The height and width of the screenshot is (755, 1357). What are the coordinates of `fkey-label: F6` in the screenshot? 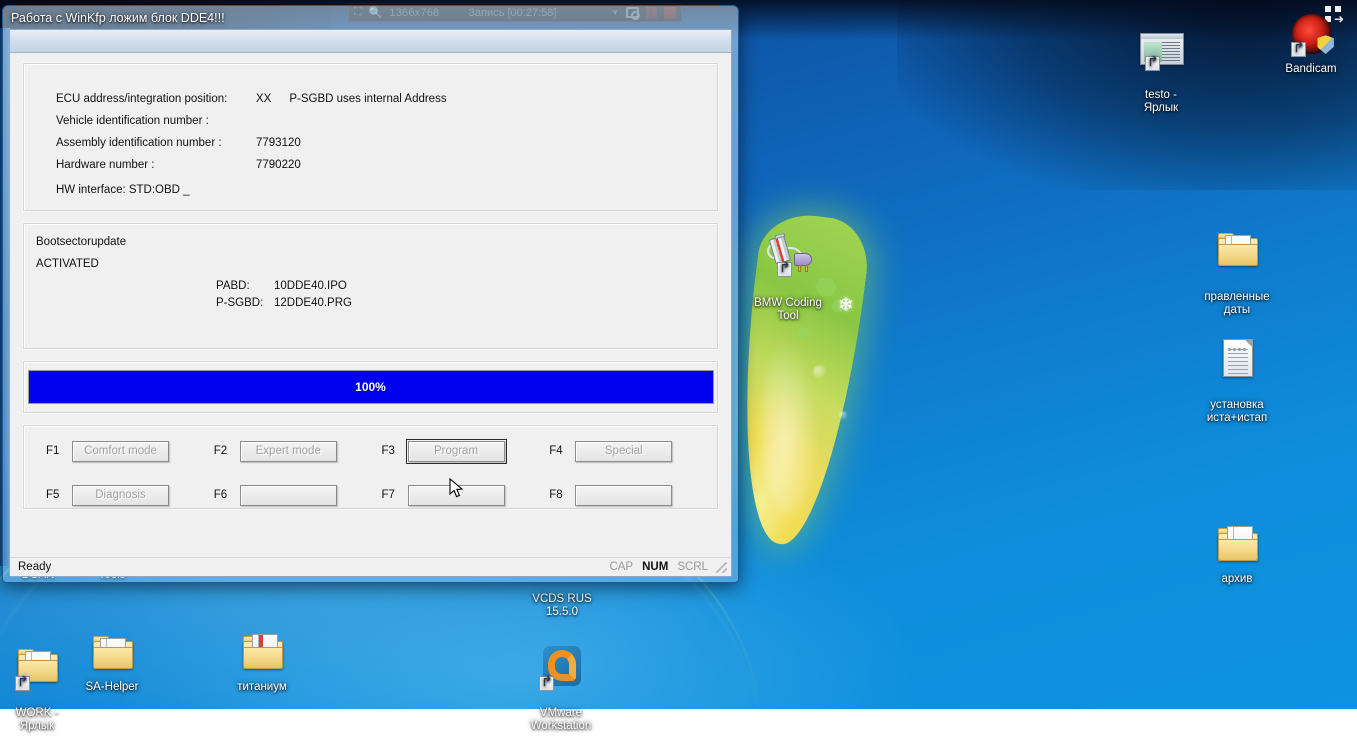 It's located at (227, 495).